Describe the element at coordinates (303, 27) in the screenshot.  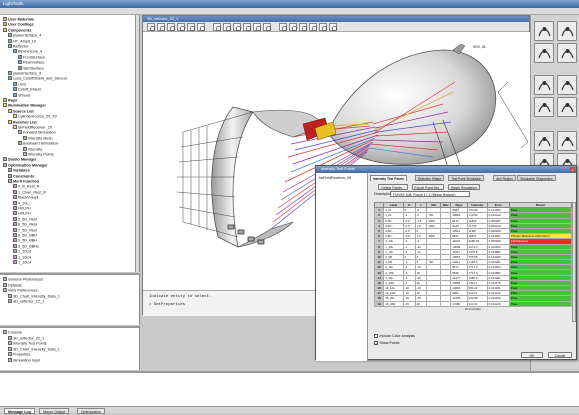
I see `grid-icon` at that location.